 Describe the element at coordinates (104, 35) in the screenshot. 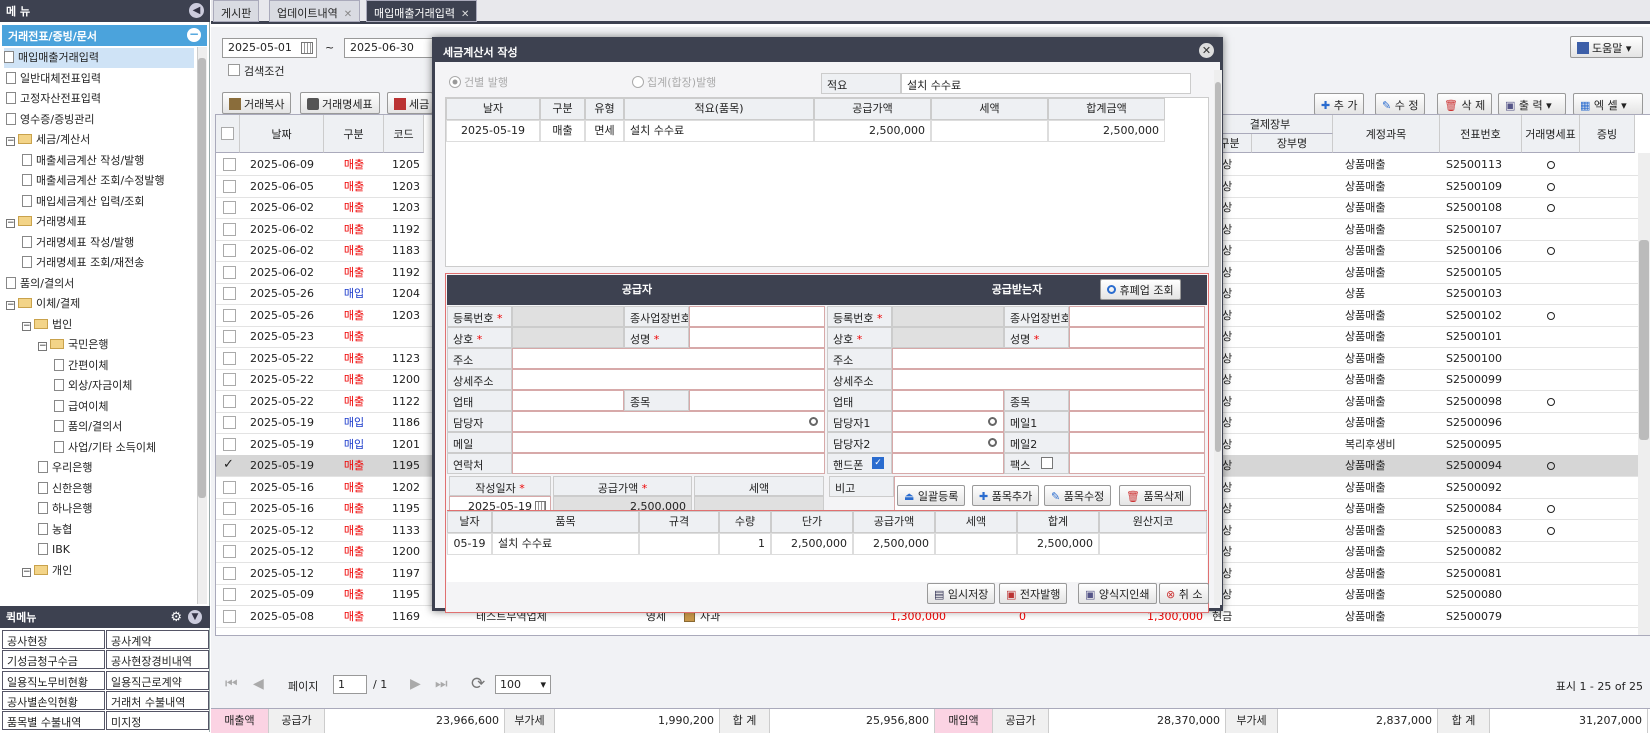

I see `menu-section-header: 거래전표/증빙/문서 −` at that location.